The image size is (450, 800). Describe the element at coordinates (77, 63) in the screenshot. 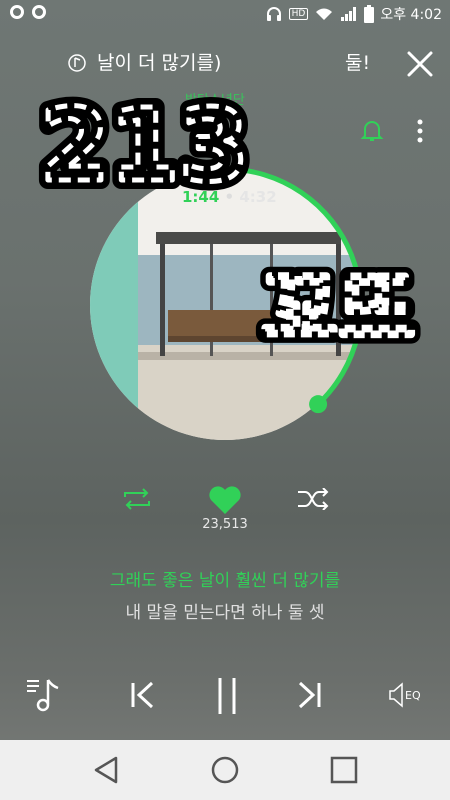

I see `music-note-icon` at that location.